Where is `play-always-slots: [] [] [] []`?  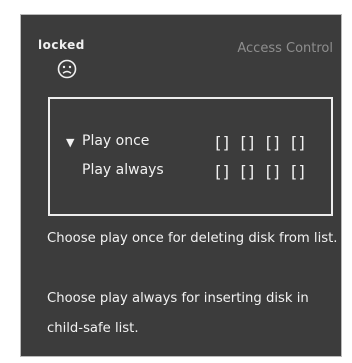
play-always-slots: [] [] [] [] is located at coordinates (260, 171).